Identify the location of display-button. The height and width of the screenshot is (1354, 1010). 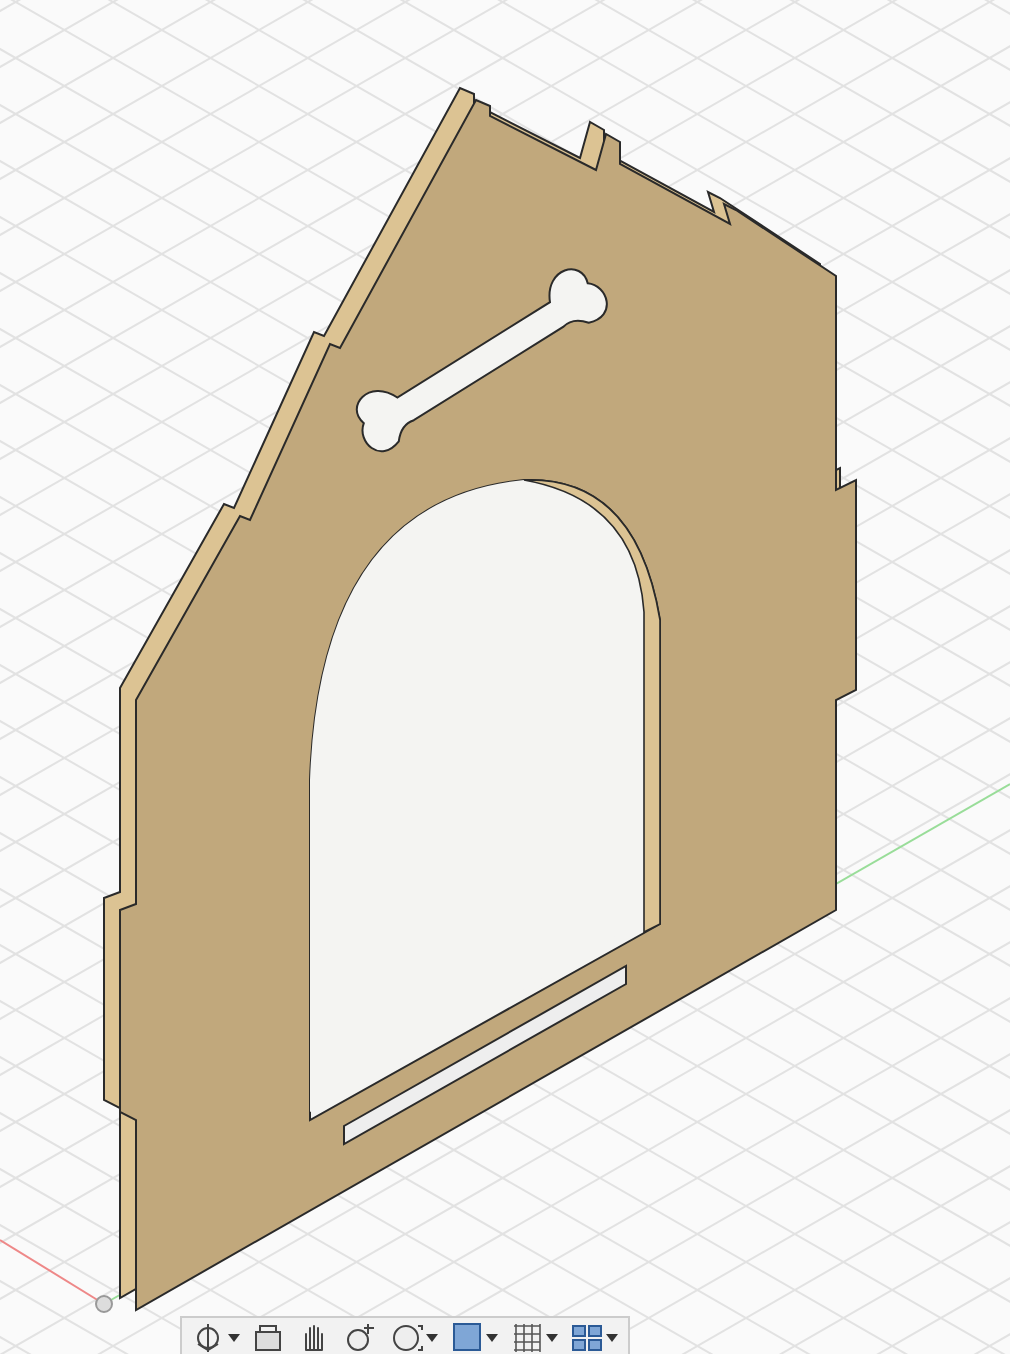
(474, 1336).